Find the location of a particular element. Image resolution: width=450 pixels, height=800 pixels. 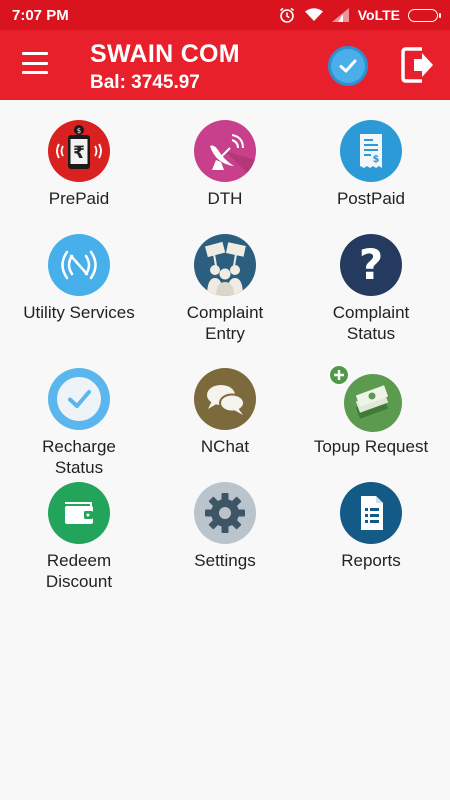

tile-prepaid: $ ₹ PrePaid is located at coordinates (79, 164).